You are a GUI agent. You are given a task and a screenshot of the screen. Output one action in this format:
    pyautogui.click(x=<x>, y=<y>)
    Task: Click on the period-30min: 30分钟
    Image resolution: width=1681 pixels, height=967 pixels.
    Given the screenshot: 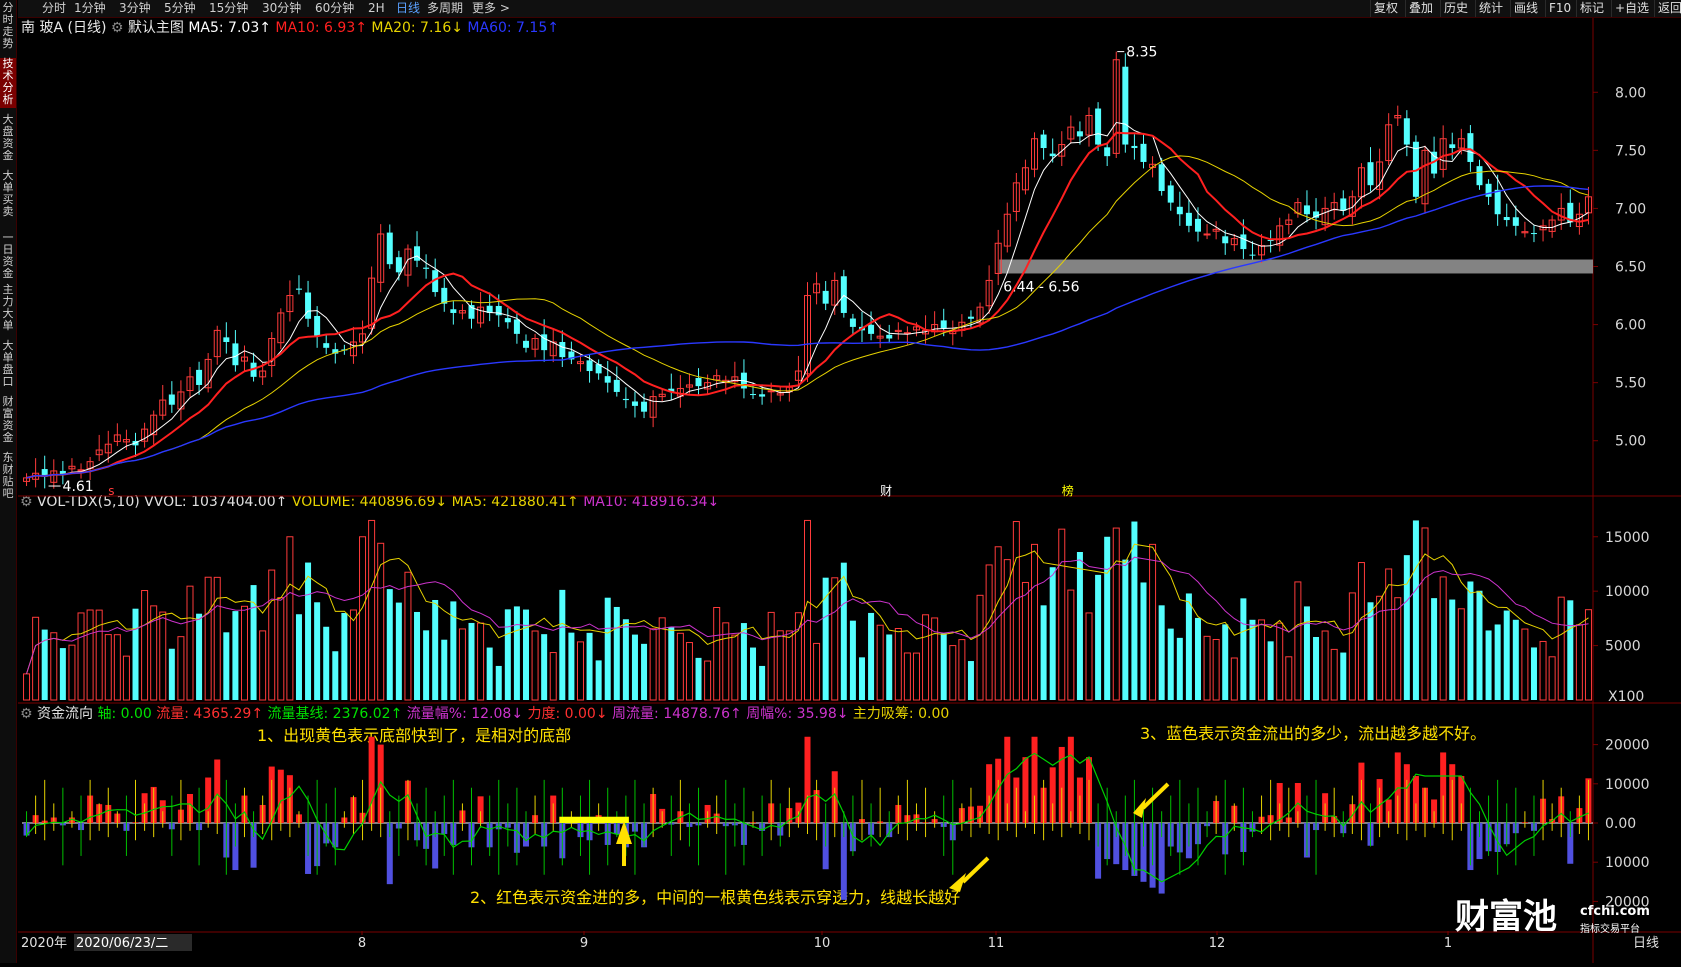 What is the action you would take?
    pyautogui.click(x=281, y=8)
    